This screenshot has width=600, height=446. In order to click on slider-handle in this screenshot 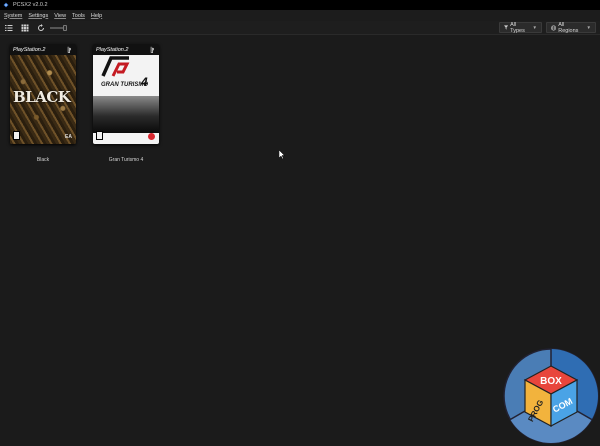, I will do `click(65, 28)`.